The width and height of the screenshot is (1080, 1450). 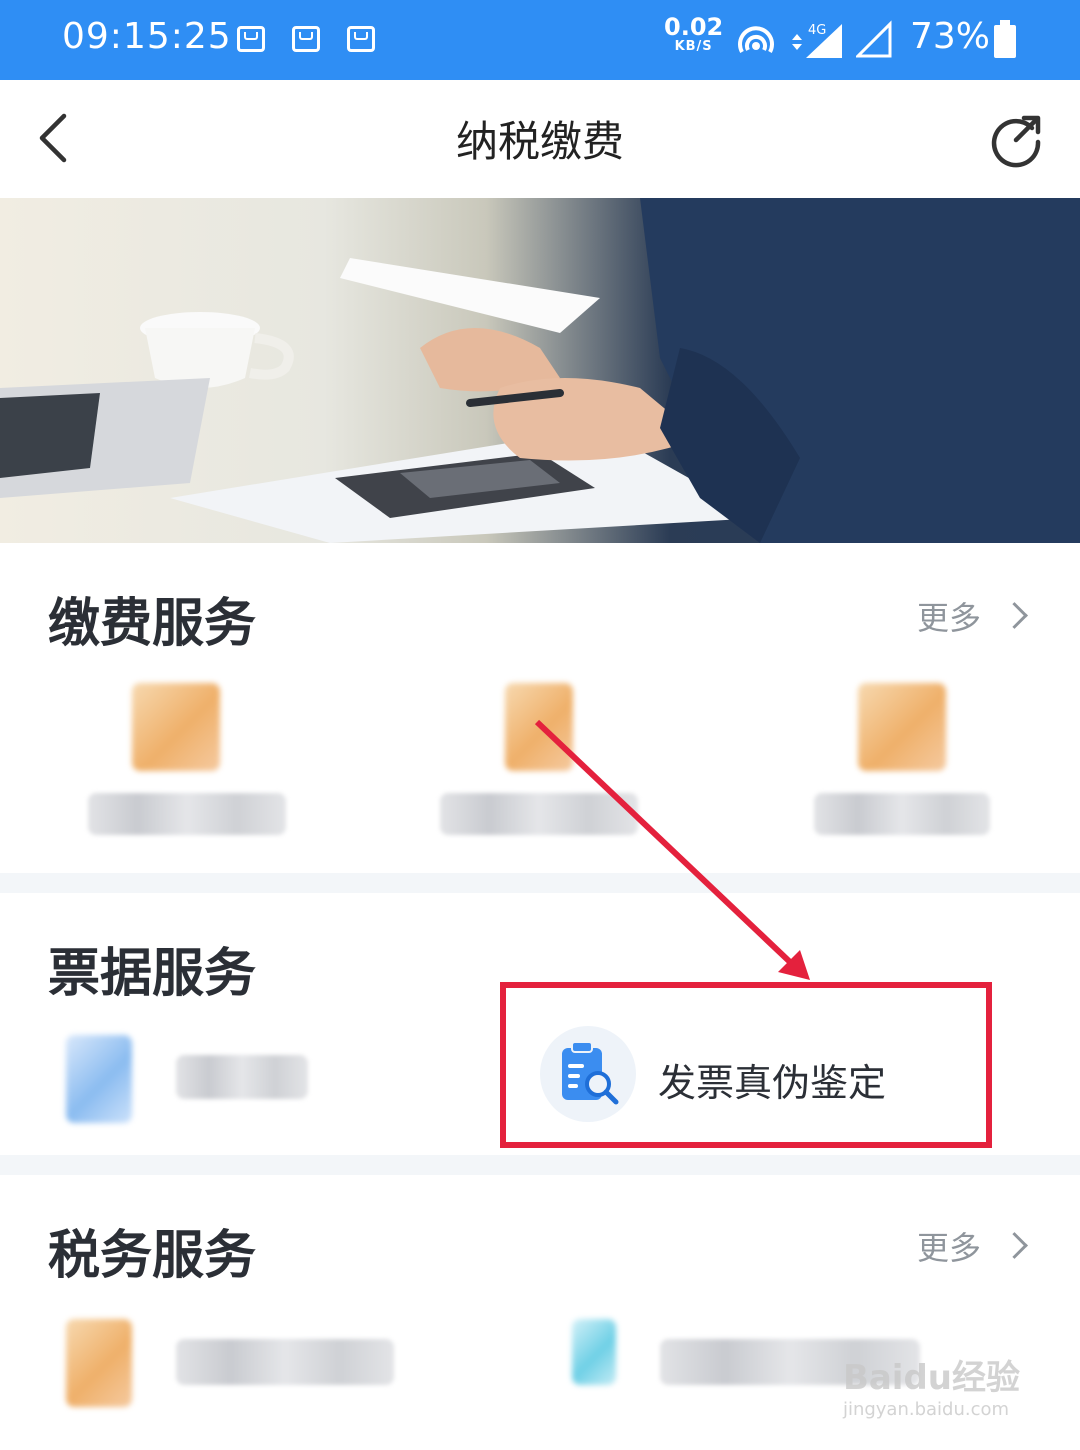 I want to click on annotation-arrow, so click(x=672, y=849).